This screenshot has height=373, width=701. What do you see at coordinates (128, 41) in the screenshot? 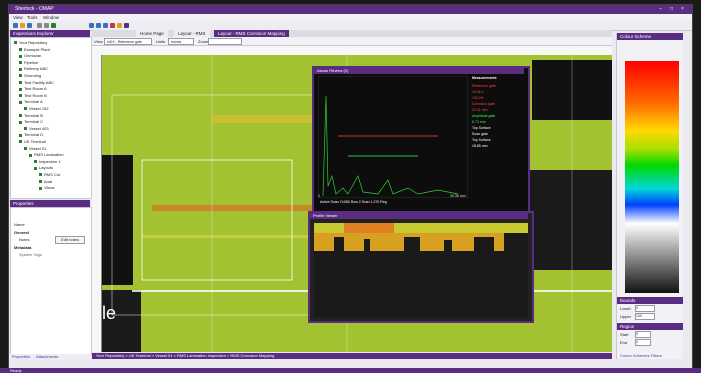
I see `view-select: InDX - Reference gate` at bounding box center [128, 41].